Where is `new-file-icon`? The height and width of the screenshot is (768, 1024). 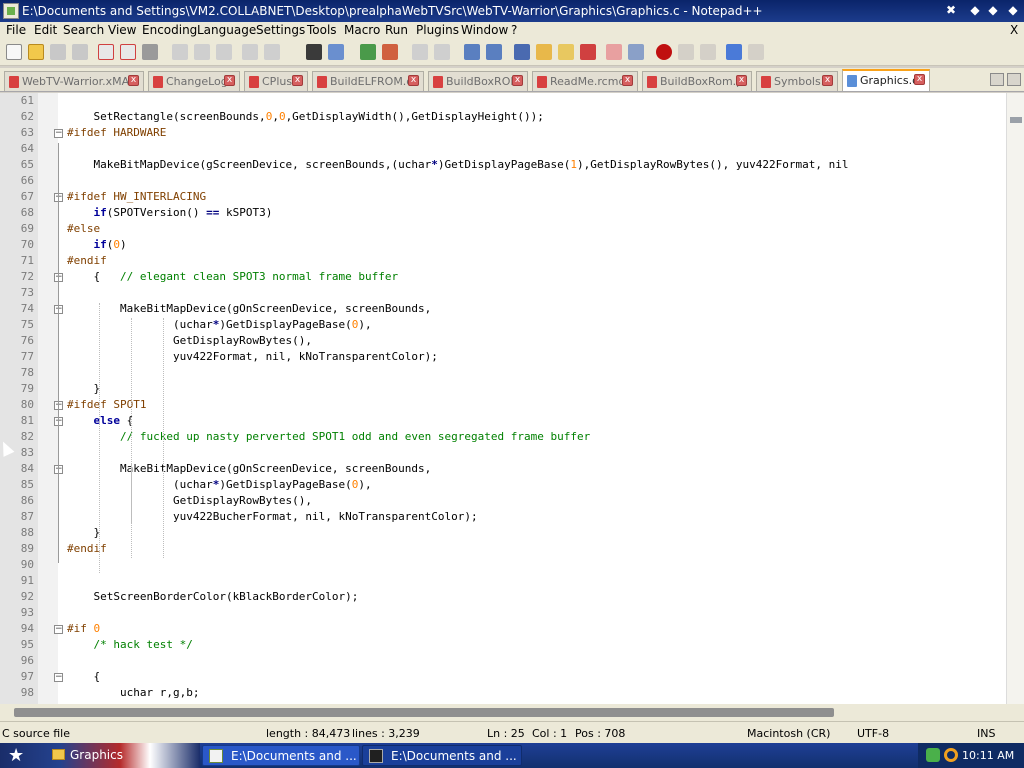 new-file-icon is located at coordinates (14, 52).